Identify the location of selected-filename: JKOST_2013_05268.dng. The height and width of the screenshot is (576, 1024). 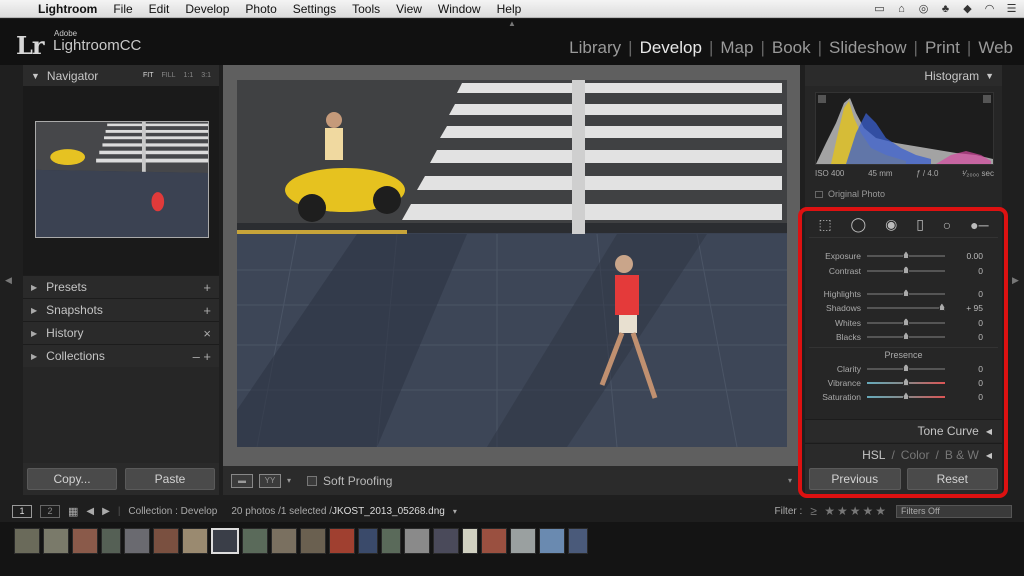
(388, 511).